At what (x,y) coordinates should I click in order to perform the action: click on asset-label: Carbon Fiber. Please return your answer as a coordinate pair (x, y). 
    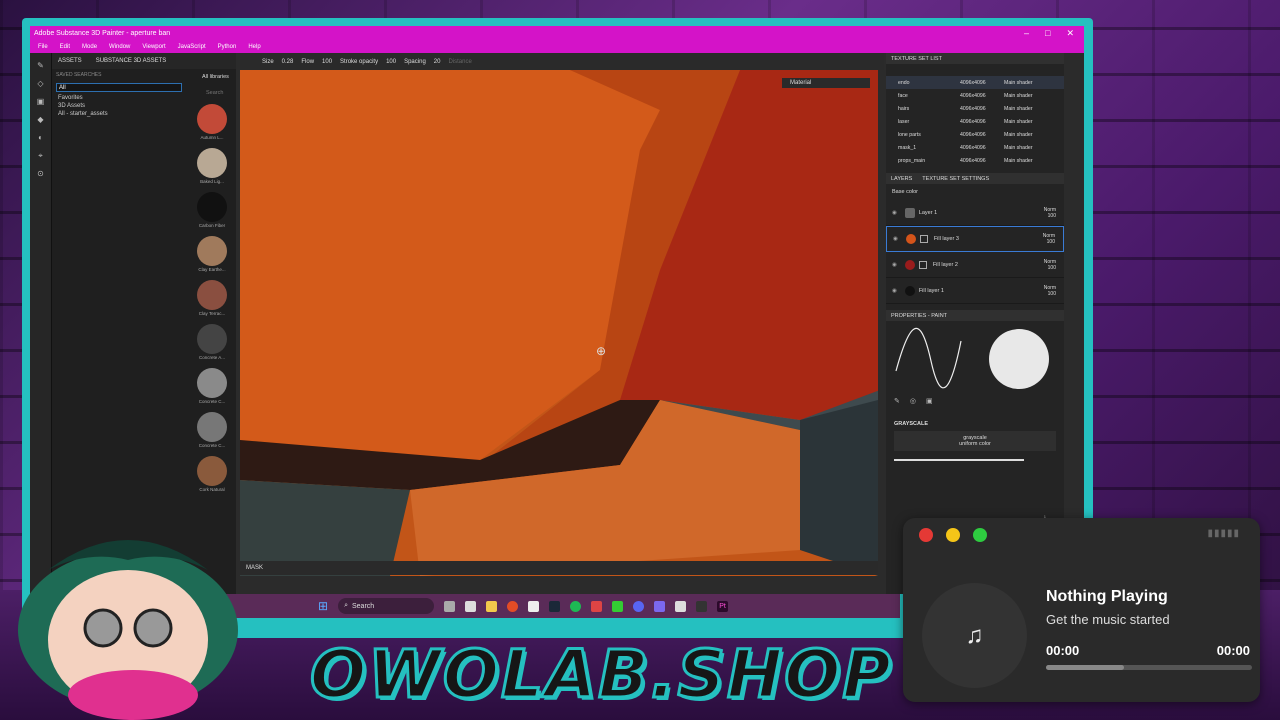
    Looking at the image, I should click on (212, 225).